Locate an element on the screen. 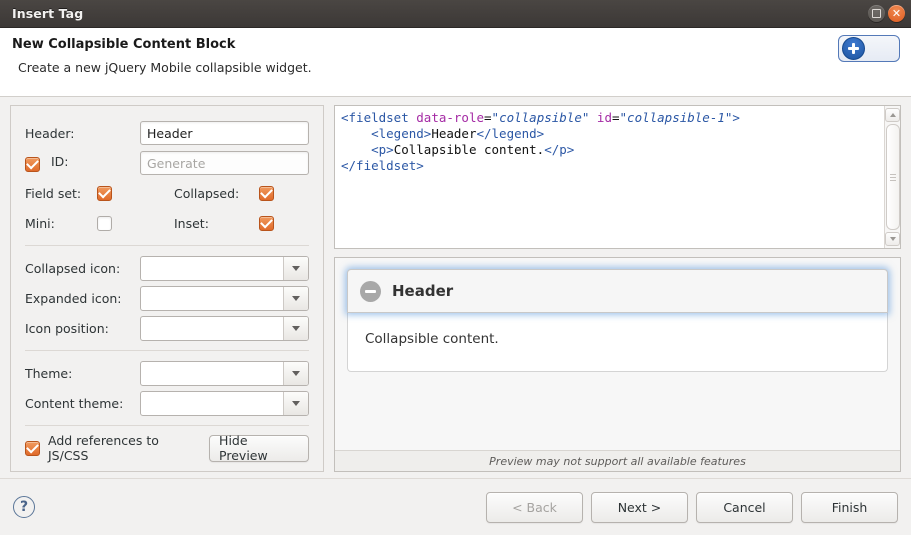  expanded-icon-label: Expanded icon: is located at coordinates (73, 298).